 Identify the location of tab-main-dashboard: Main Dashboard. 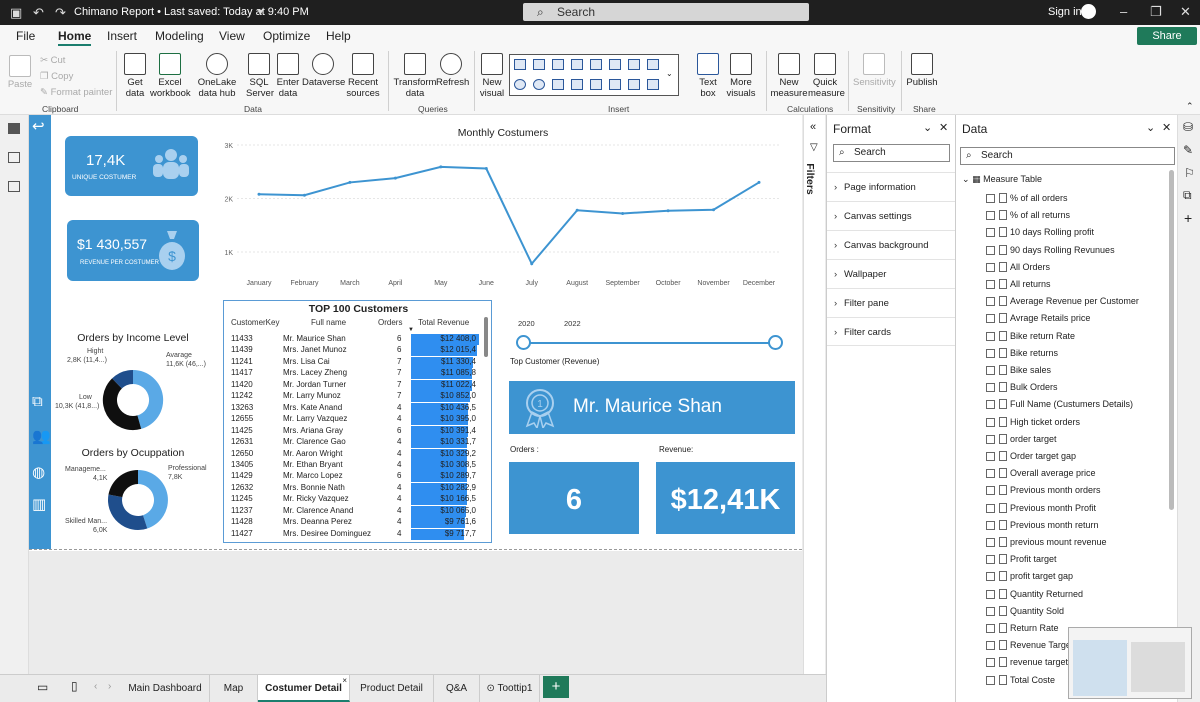
(165, 688).